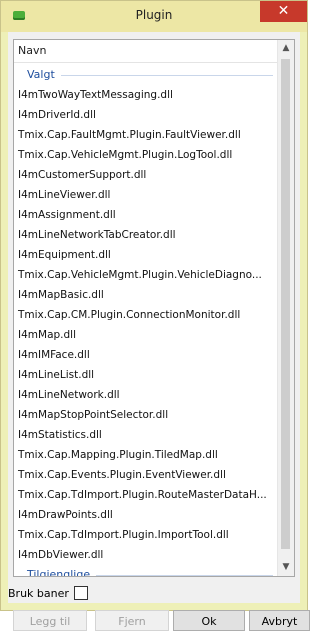  I want to click on list-item: Tmix.Cap.VehicleMgmt.Plugin.LogTool.dll, so click(145, 155).